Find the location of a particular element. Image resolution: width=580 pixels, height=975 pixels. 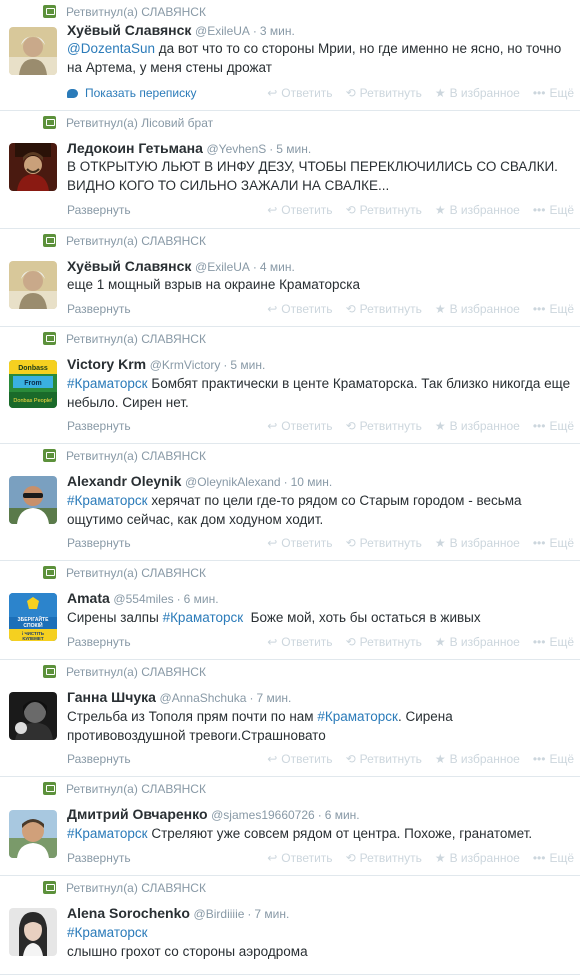

author-handle: @KrmVictory is located at coordinates (185, 365).